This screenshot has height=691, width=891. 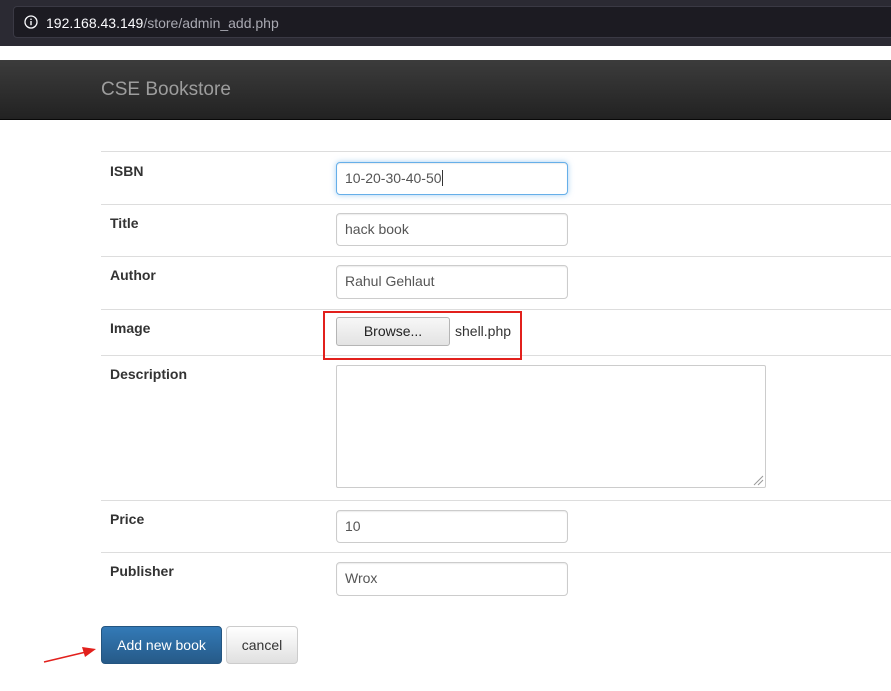 What do you see at coordinates (149, 374) in the screenshot?
I see `description-label: Description` at bounding box center [149, 374].